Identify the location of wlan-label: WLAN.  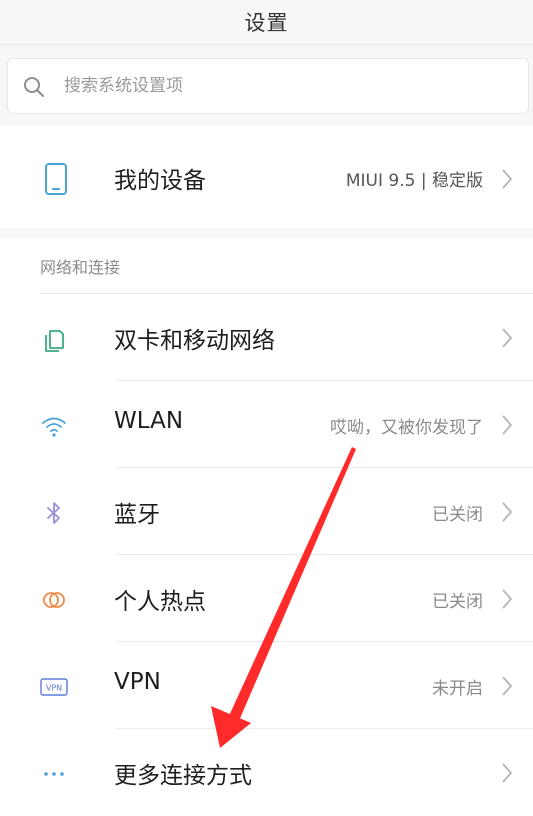
(149, 421).